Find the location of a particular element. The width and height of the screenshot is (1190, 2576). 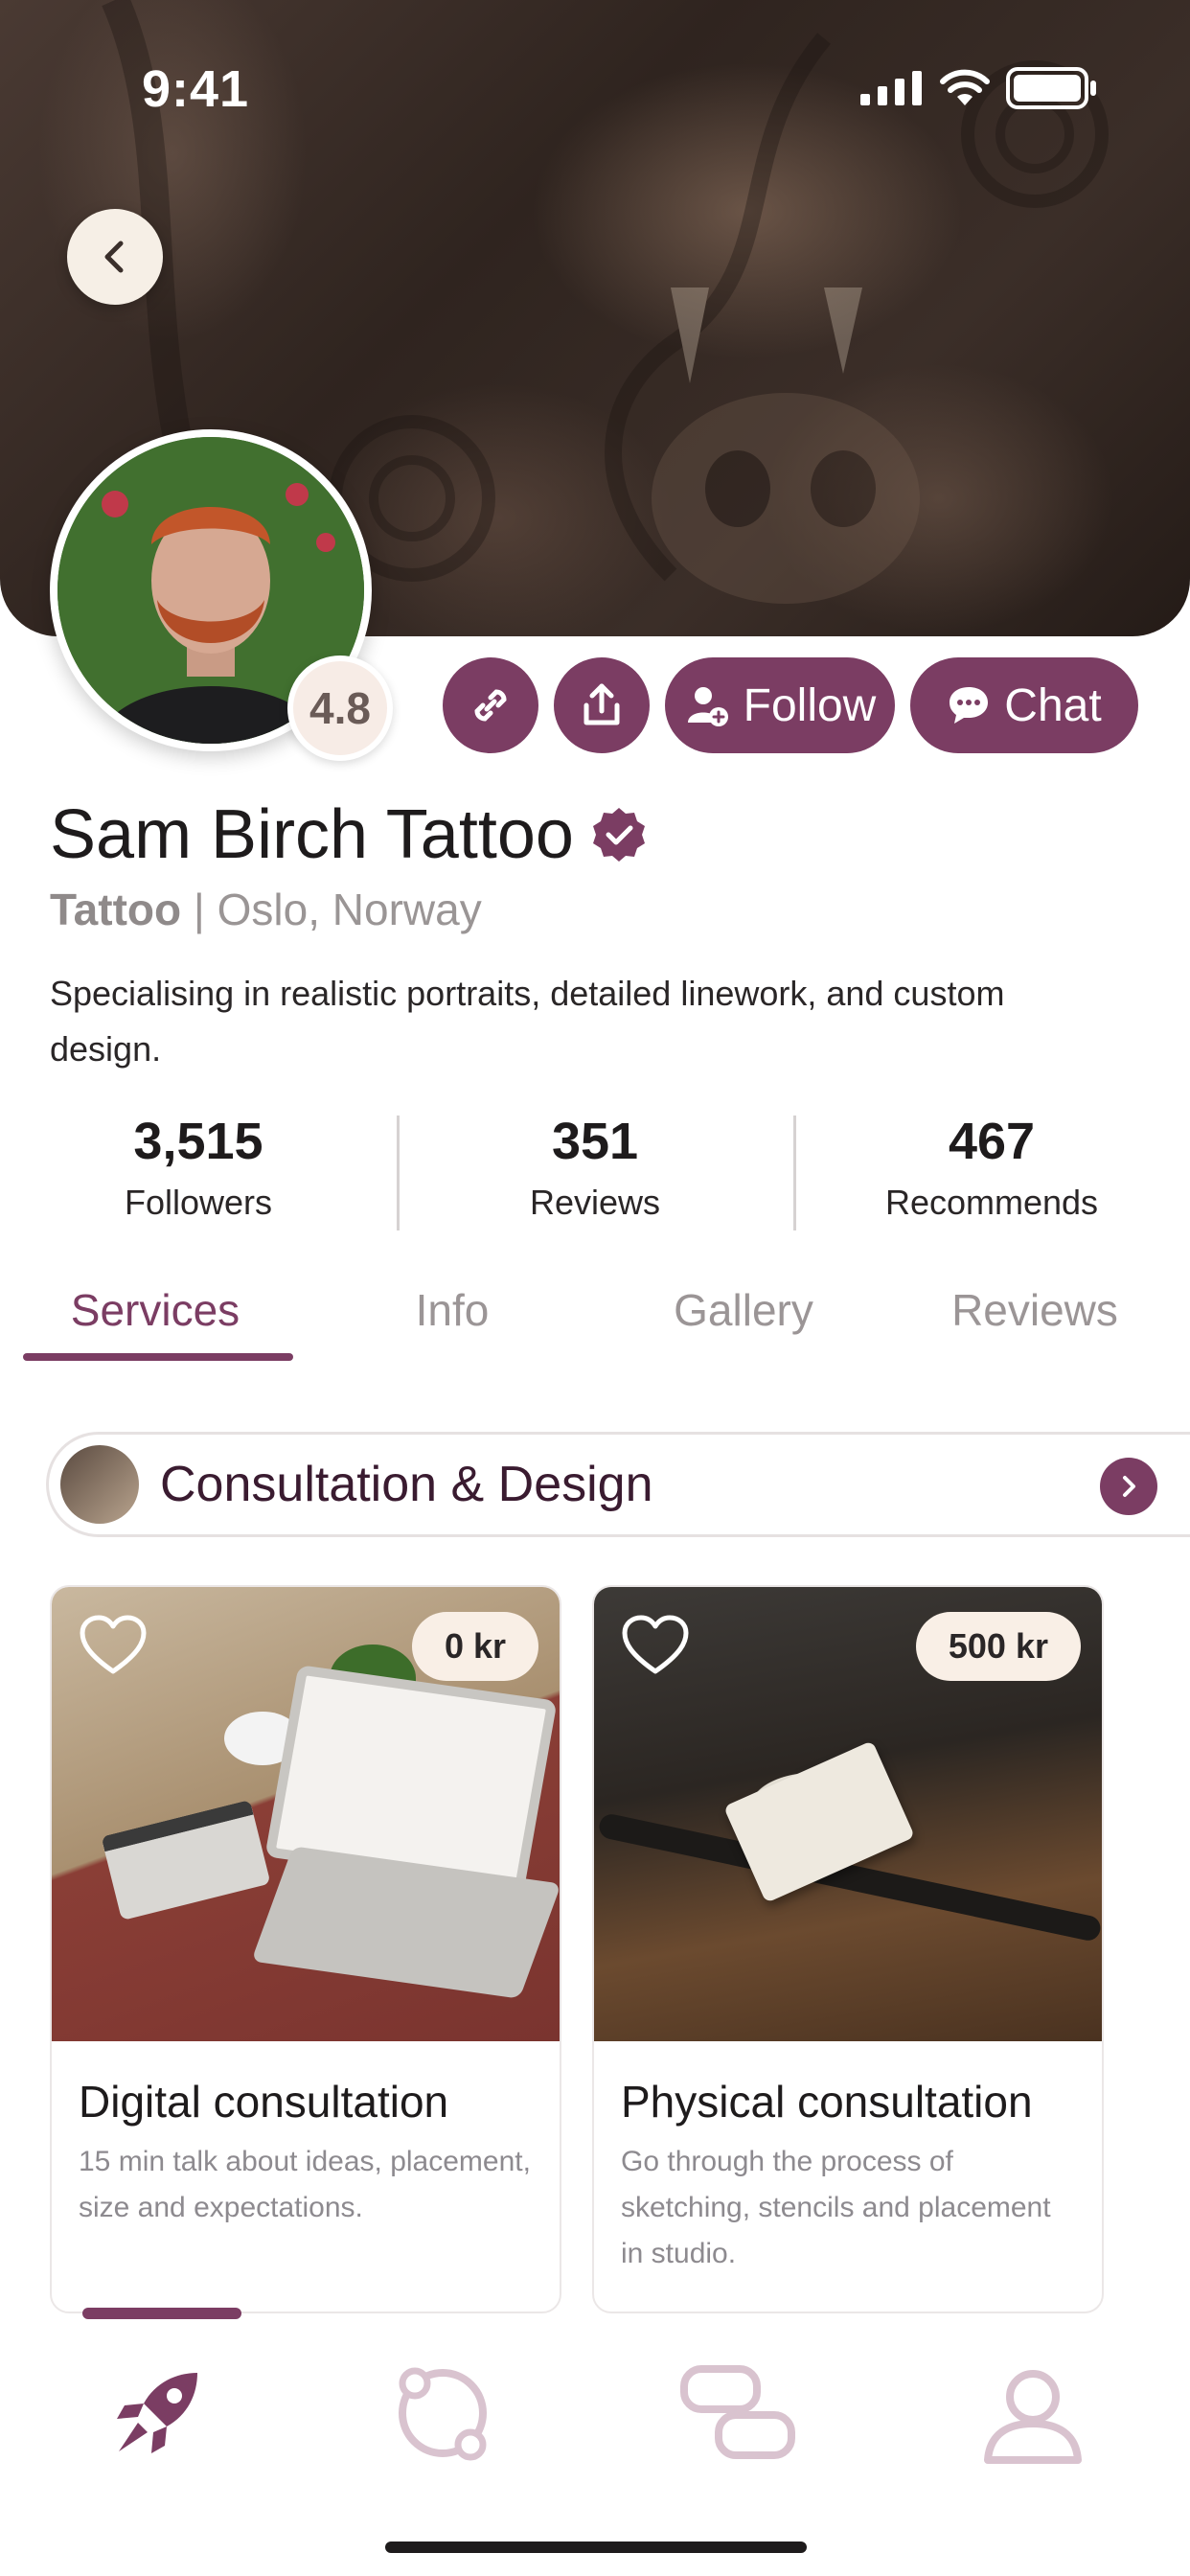

follow-button: Follow is located at coordinates (780, 705).